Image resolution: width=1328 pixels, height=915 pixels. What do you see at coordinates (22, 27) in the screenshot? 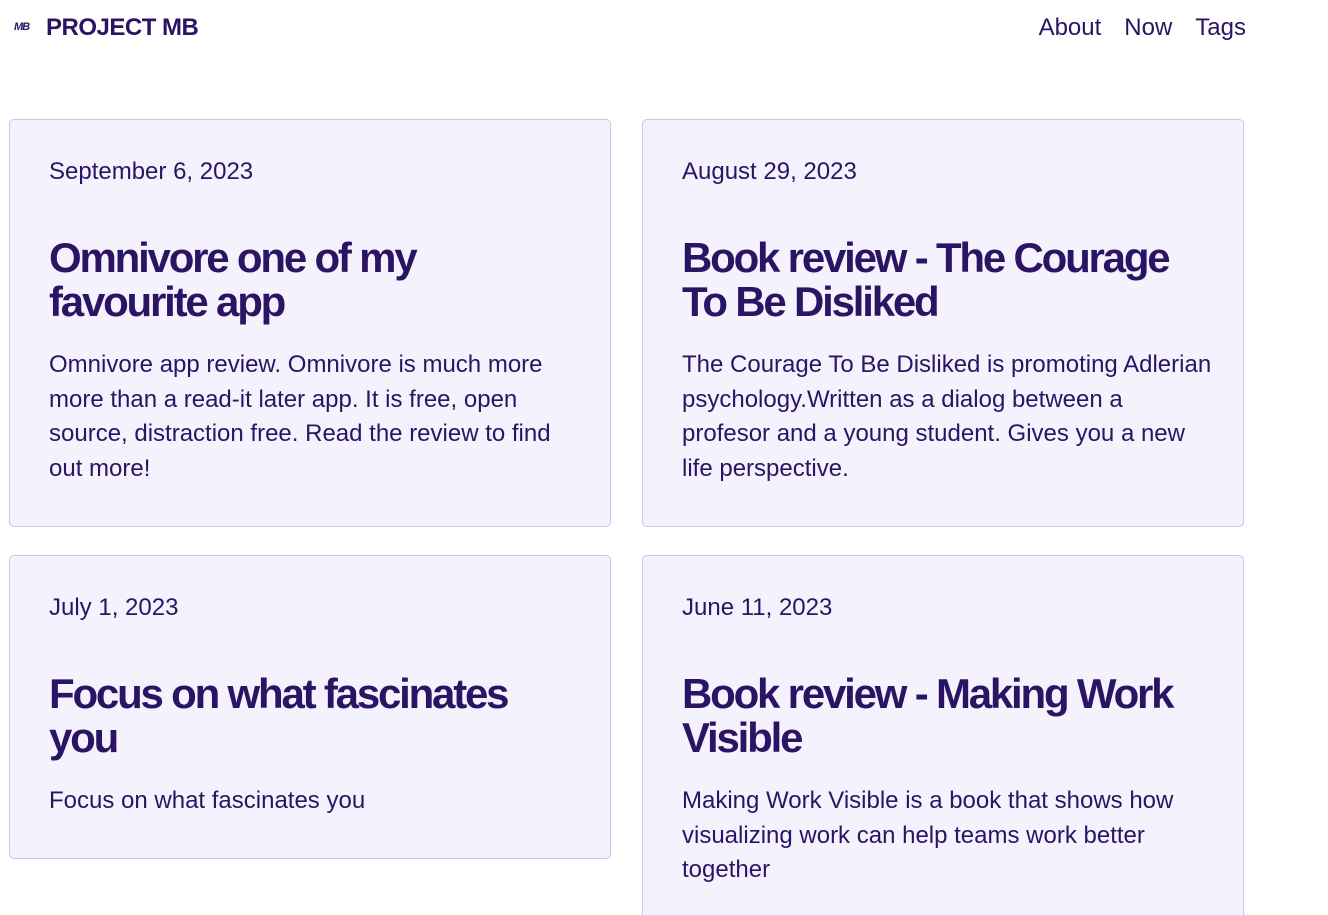
I see `logo-icon: MB` at bounding box center [22, 27].